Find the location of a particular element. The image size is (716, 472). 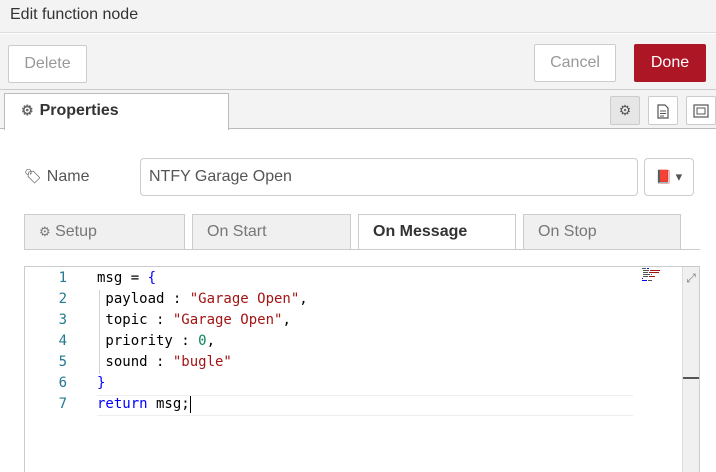

done-button: Done is located at coordinates (670, 63).